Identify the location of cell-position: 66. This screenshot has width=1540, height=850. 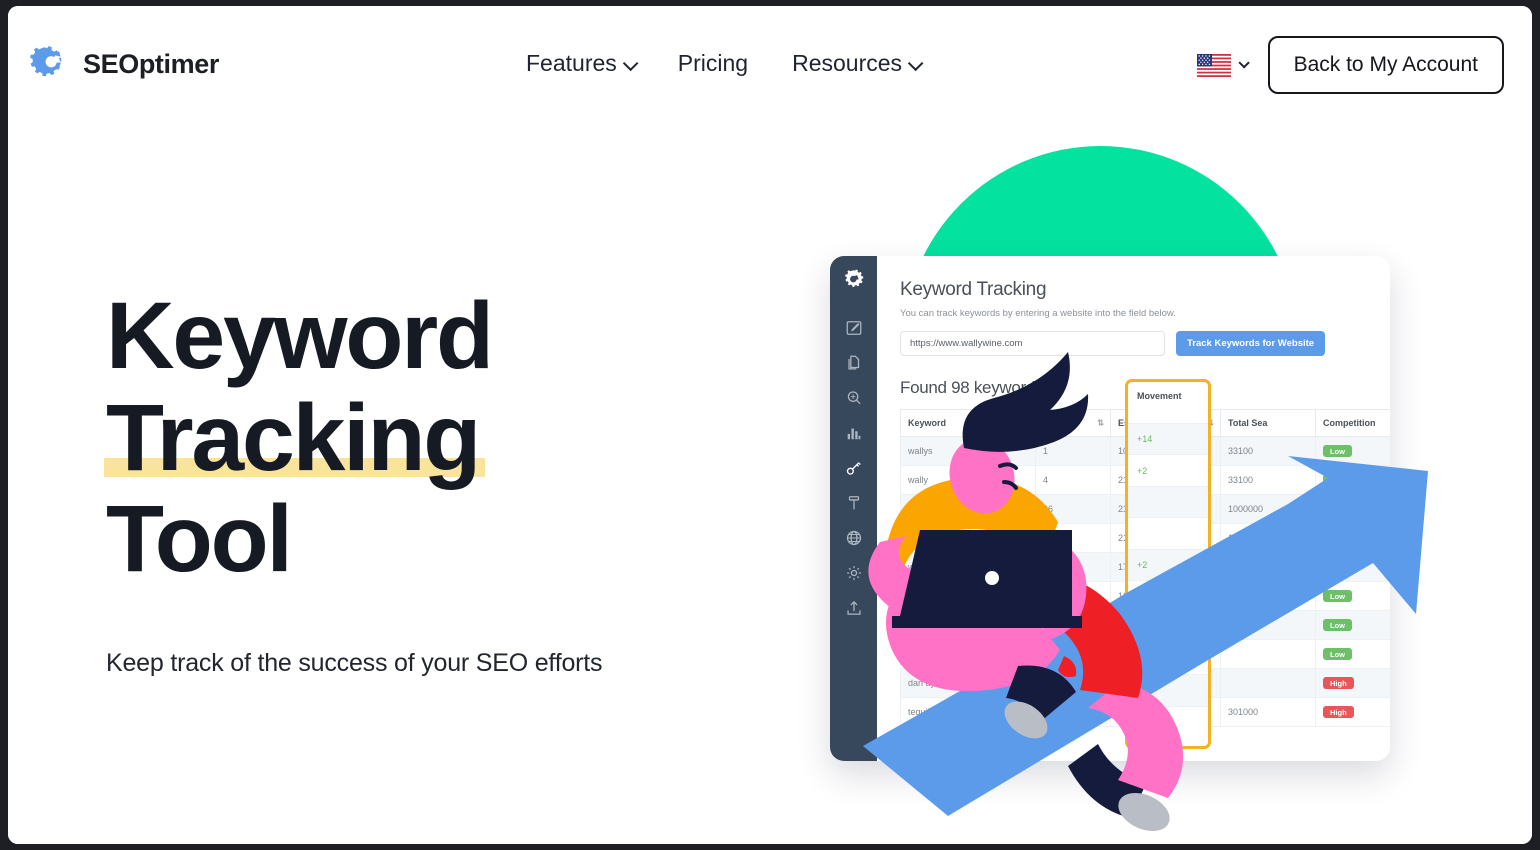
(1073, 509).